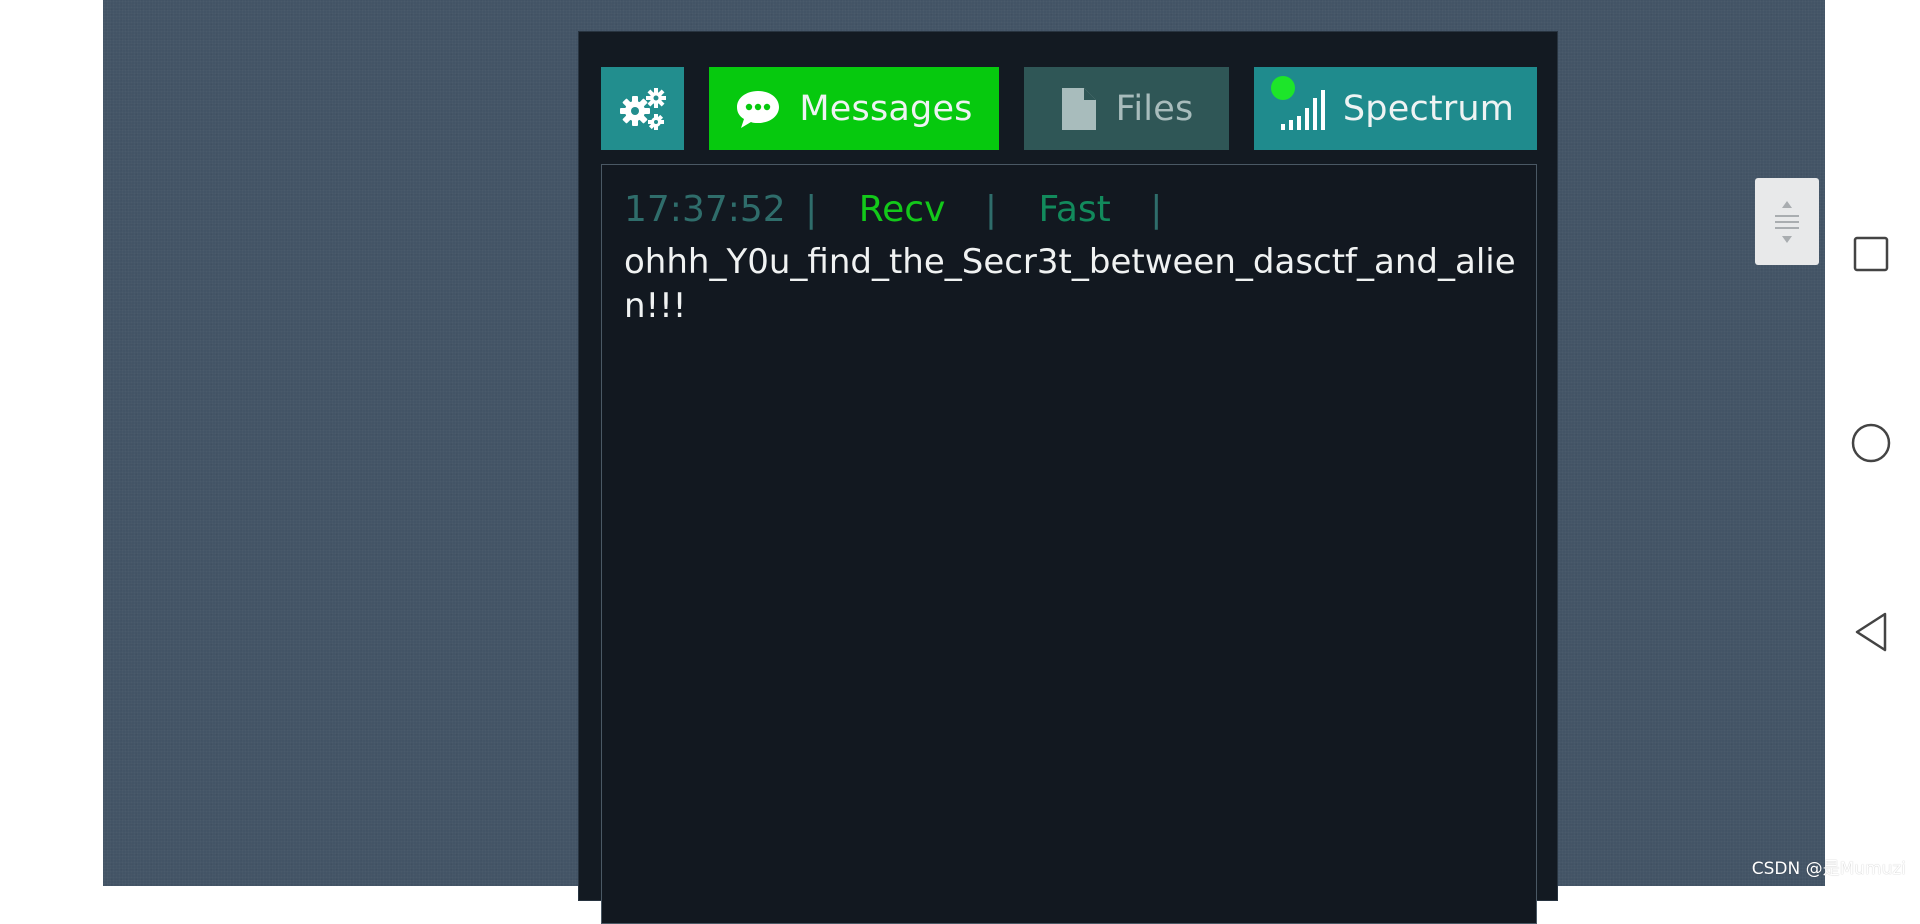 This screenshot has width=1920, height=924. What do you see at coordinates (51, 443) in the screenshot?
I see `left-margin` at bounding box center [51, 443].